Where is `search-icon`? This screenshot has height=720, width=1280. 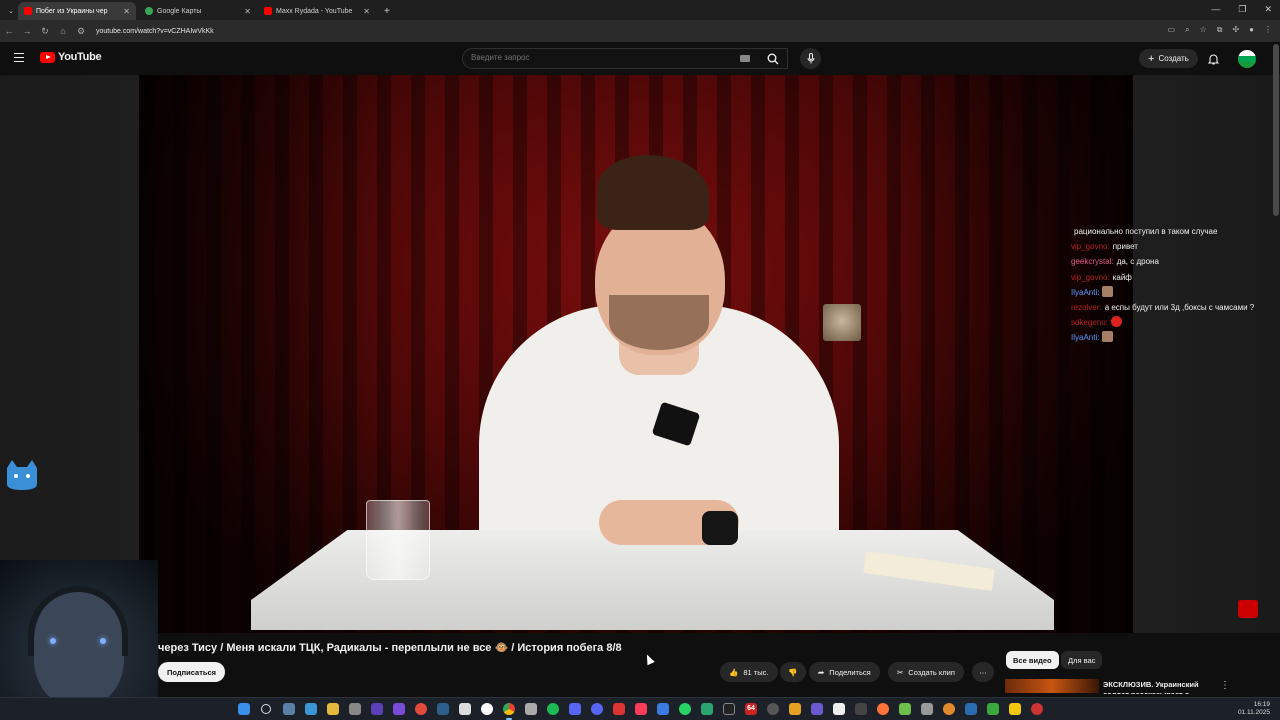 search-icon is located at coordinates (773, 58).